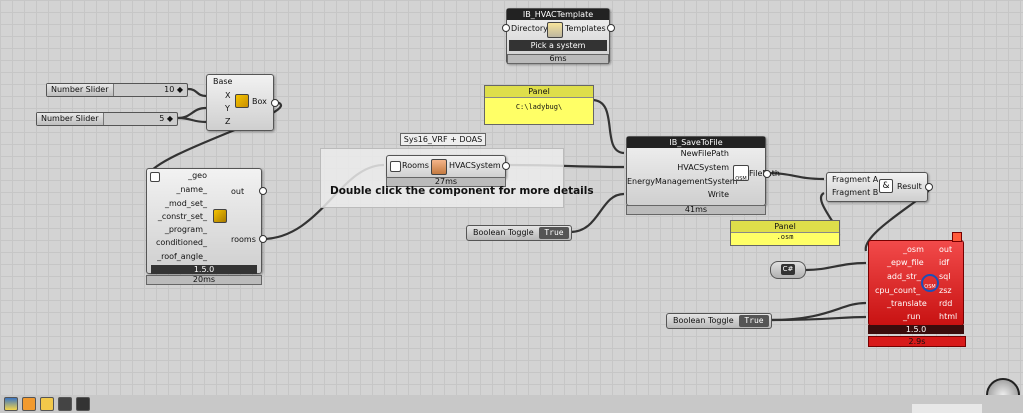 The height and width of the screenshot is (413, 1023). I want to click on concatenate-component: Fragment A Fragment B & Result, so click(877, 187).